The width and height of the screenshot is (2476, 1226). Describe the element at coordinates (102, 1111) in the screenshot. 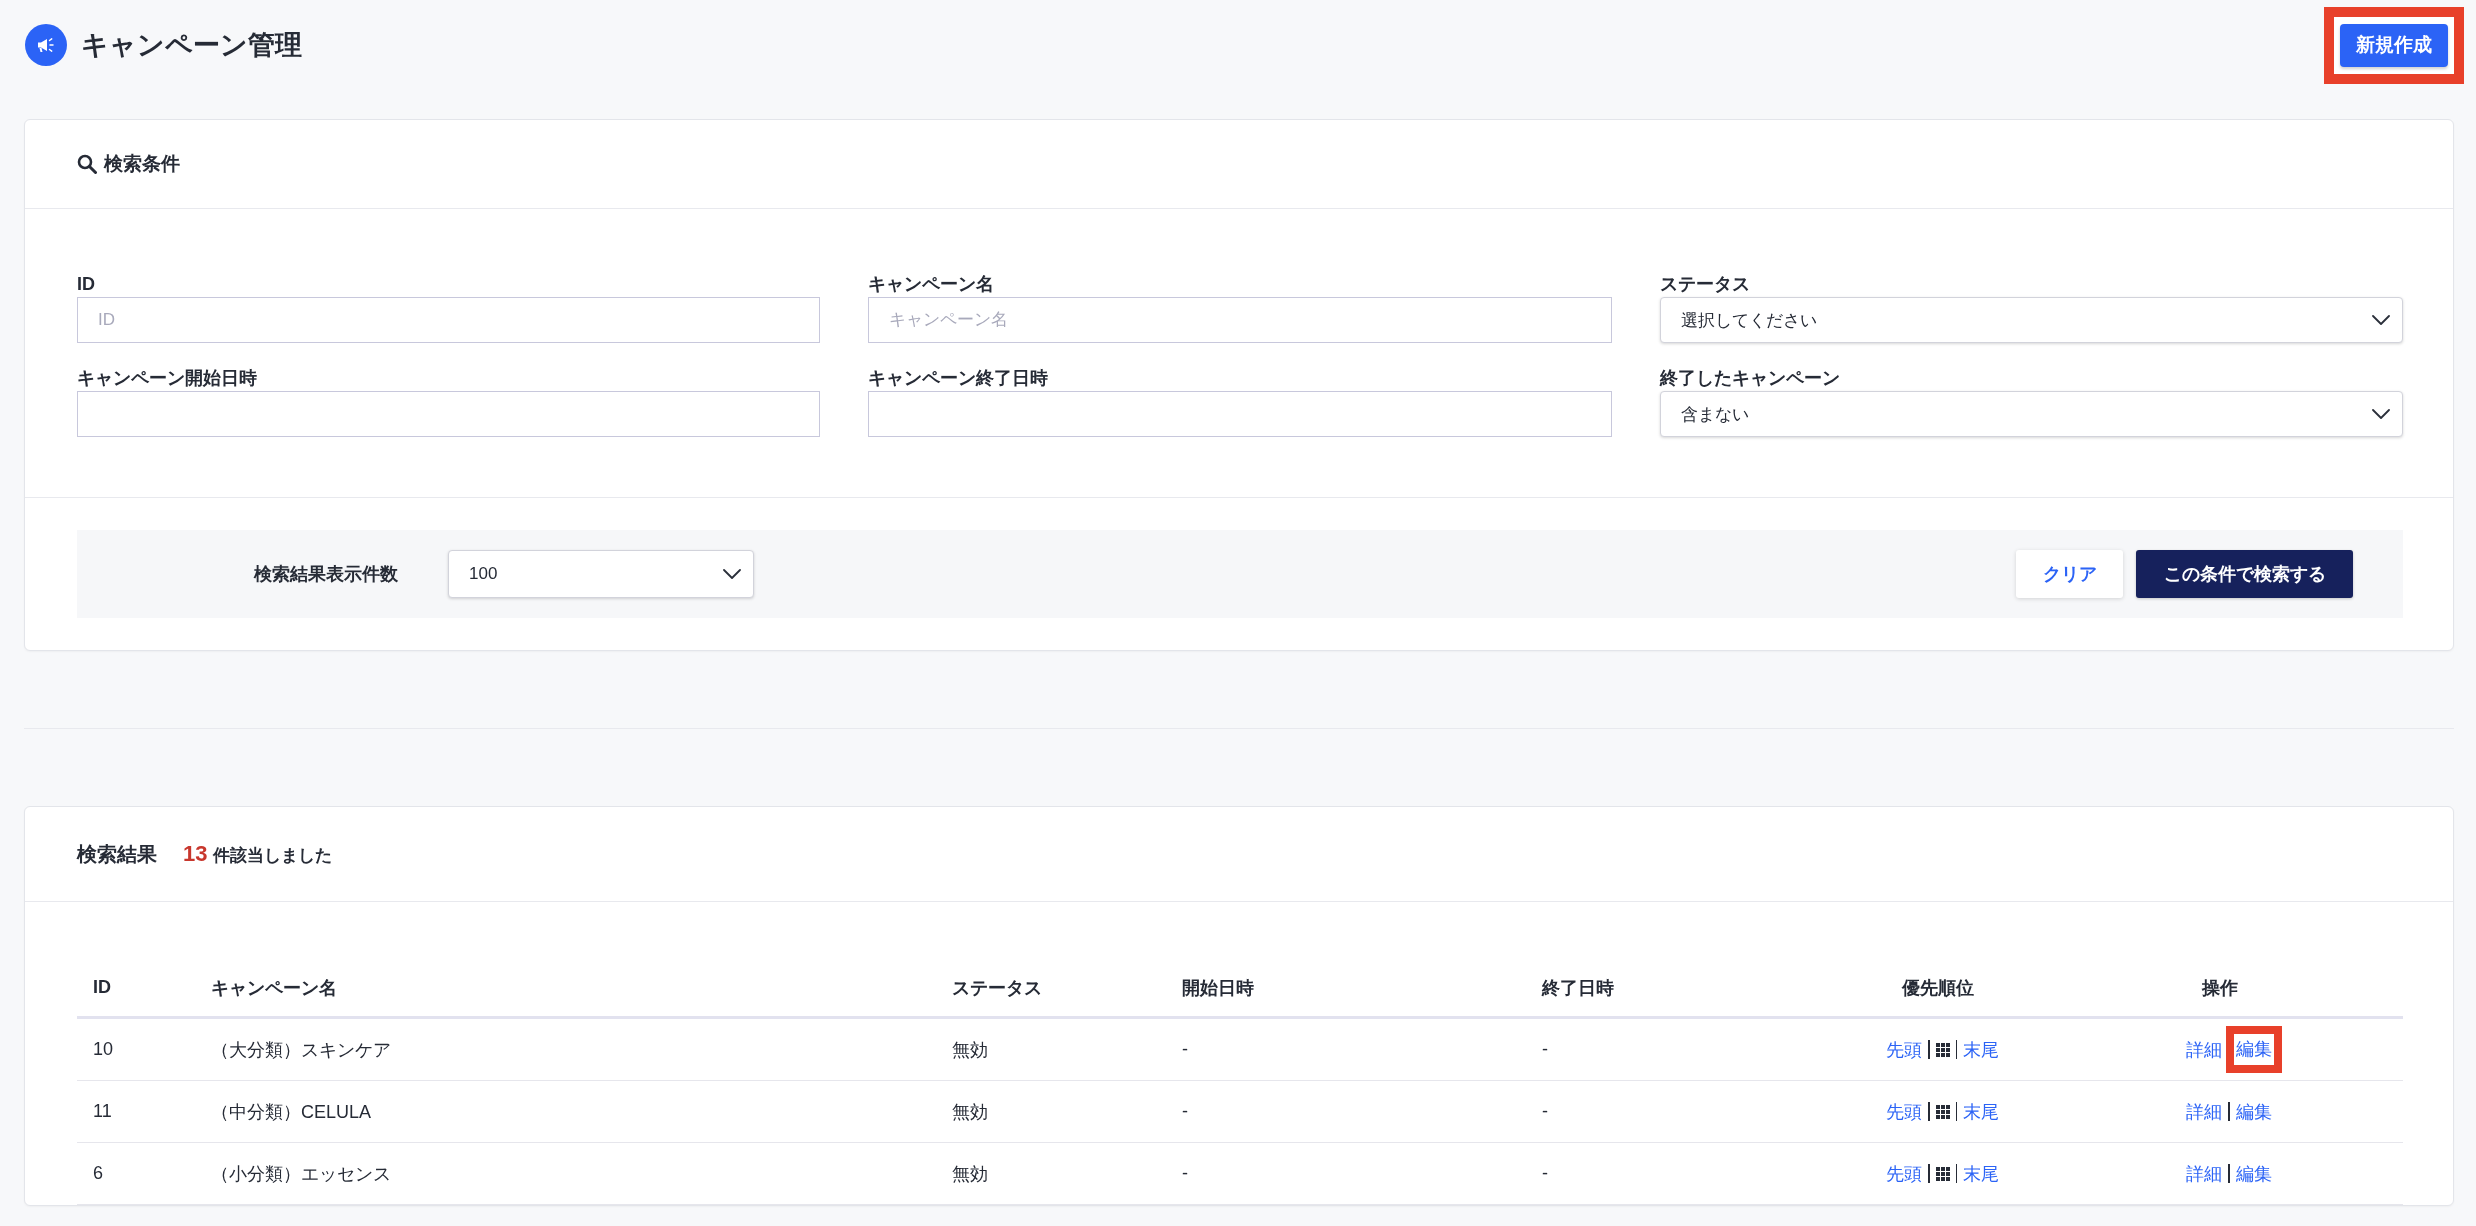

I see `table-cell-text: 11` at that location.